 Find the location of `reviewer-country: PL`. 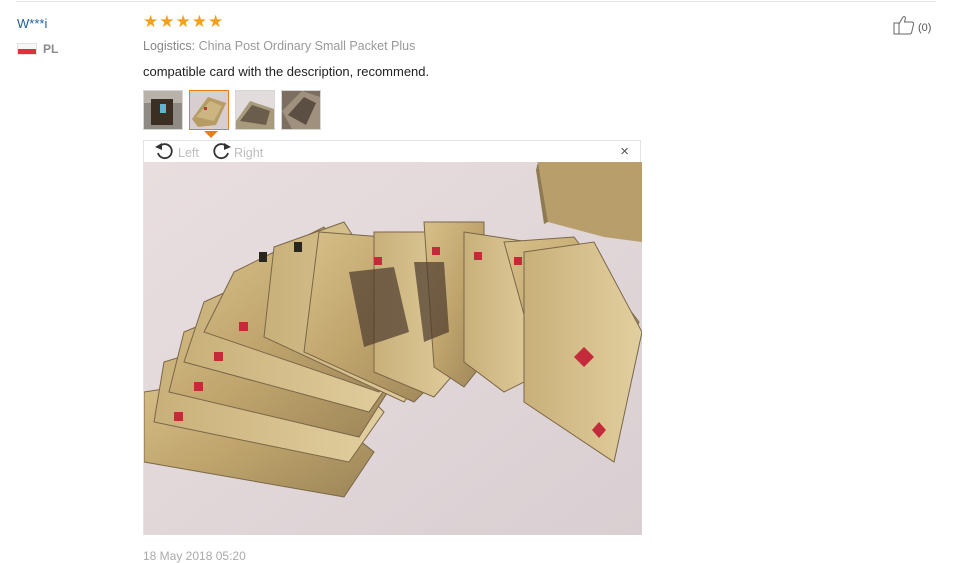

reviewer-country: PL is located at coordinates (37, 49).